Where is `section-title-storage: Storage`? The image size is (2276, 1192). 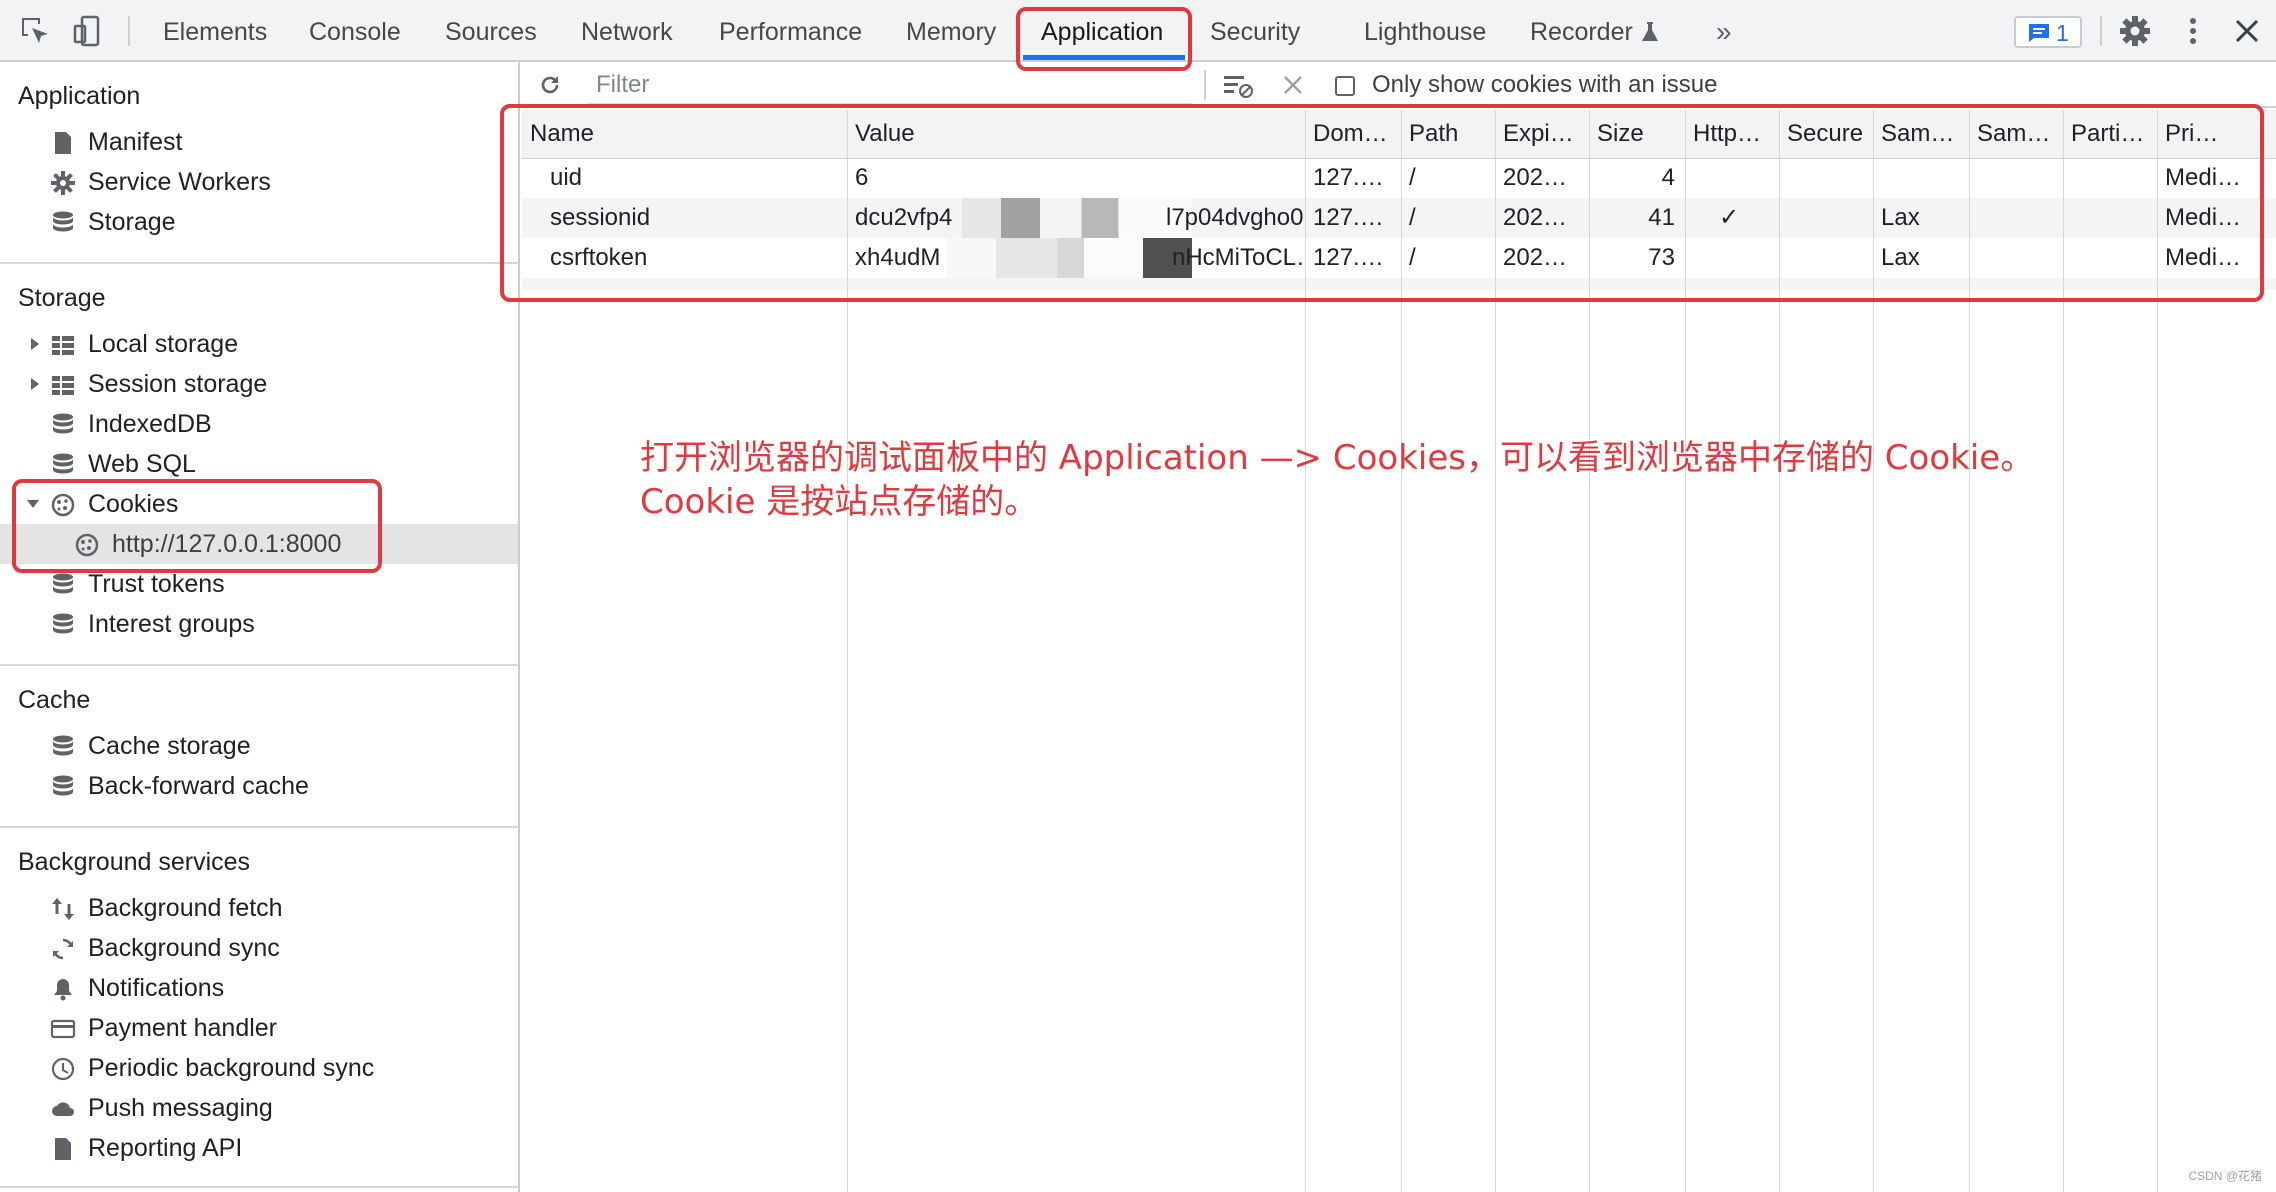
section-title-storage: Storage is located at coordinates (62, 298).